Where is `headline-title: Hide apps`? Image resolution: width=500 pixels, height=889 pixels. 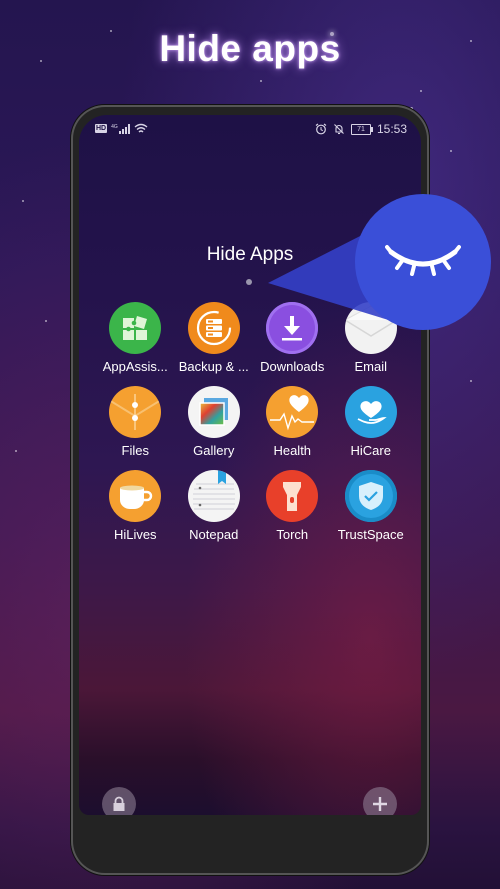
headline-title: Hide apps is located at coordinates (250, 48).